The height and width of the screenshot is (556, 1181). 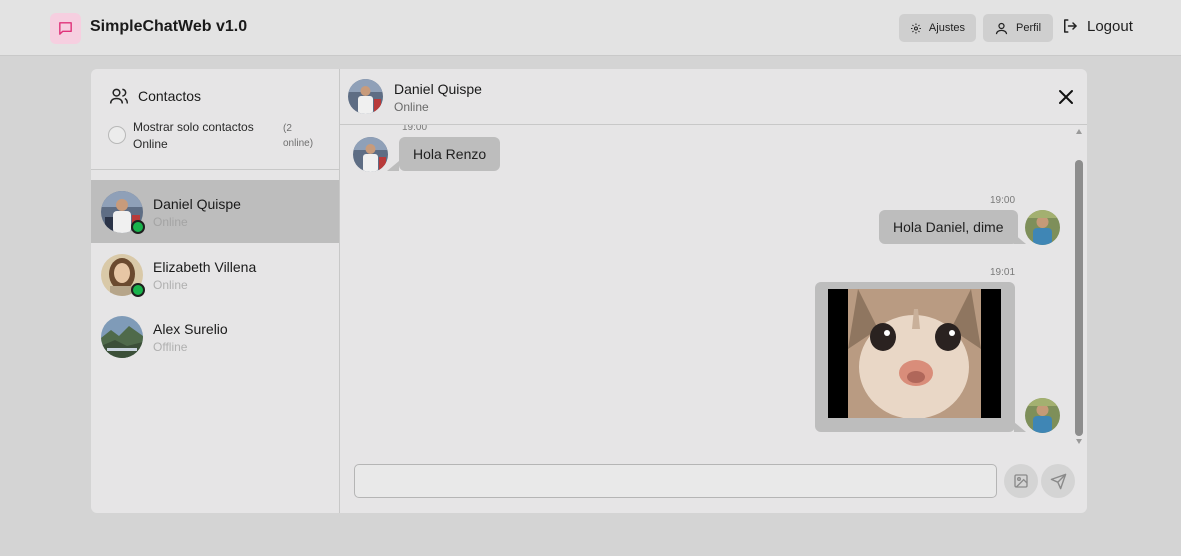 What do you see at coordinates (119, 96) in the screenshot?
I see `users-icon` at bounding box center [119, 96].